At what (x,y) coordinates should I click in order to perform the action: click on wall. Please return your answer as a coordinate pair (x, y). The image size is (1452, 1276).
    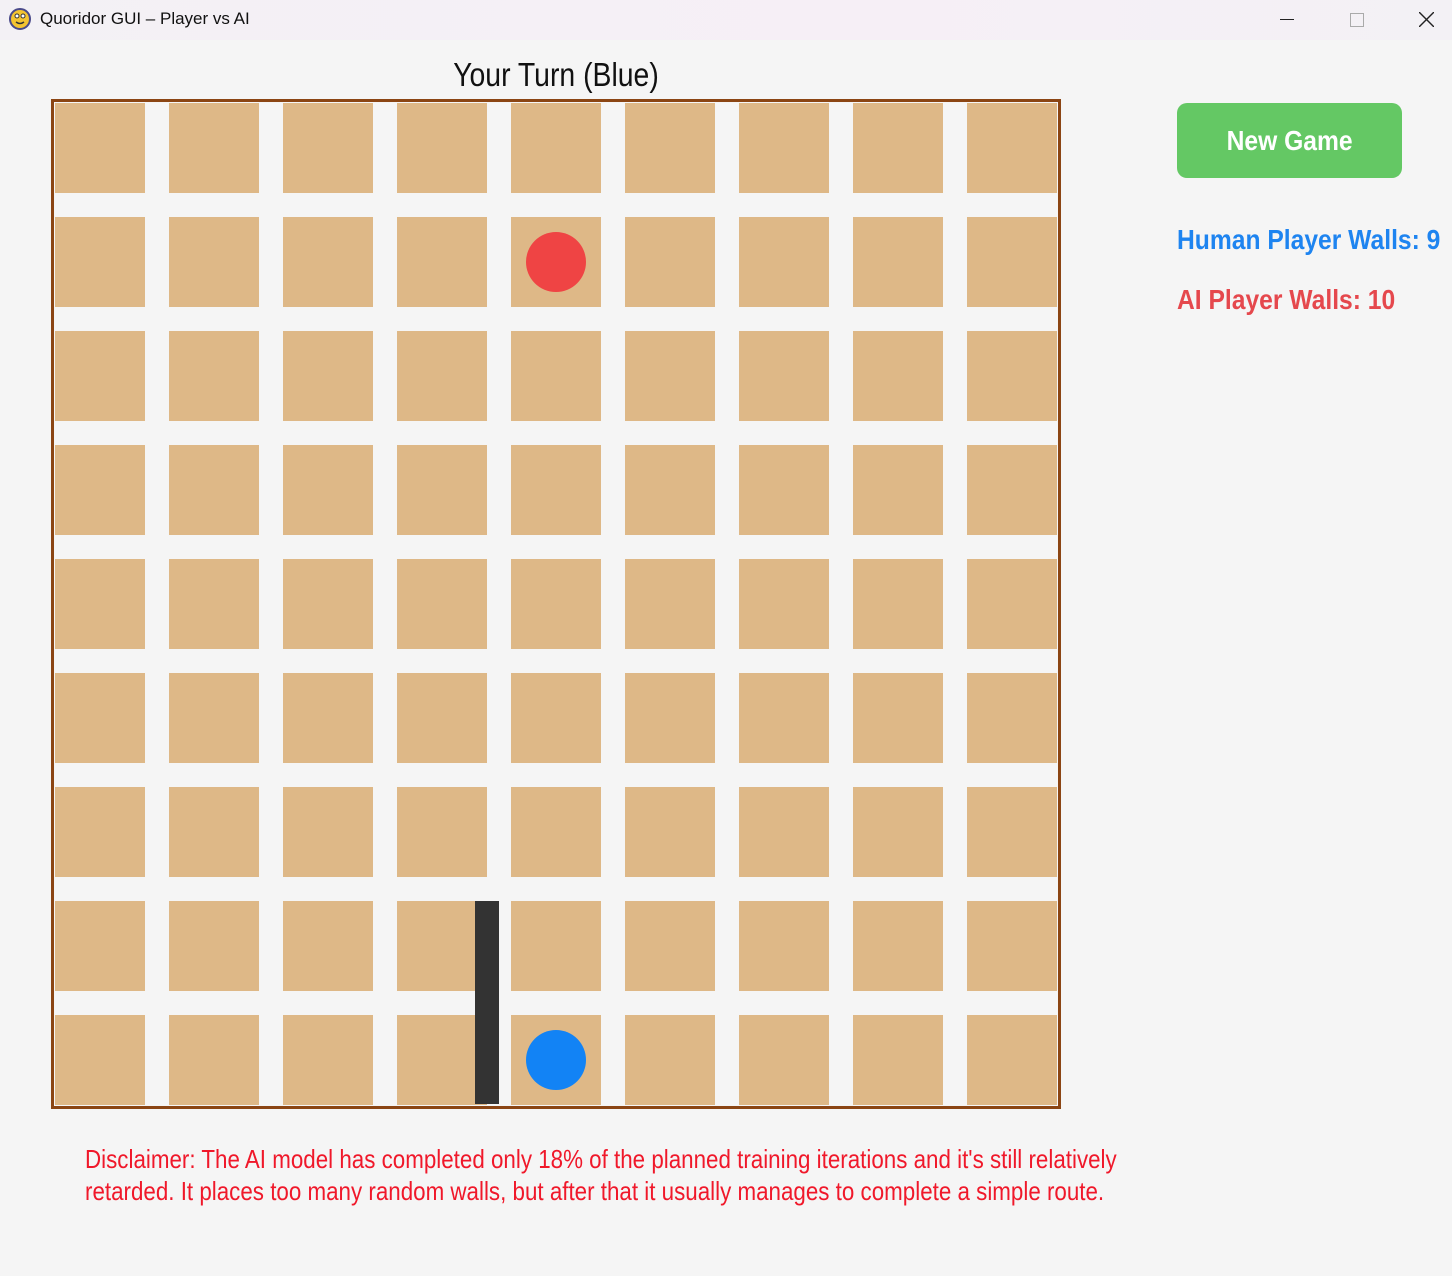
    Looking at the image, I should click on (487, 1002).